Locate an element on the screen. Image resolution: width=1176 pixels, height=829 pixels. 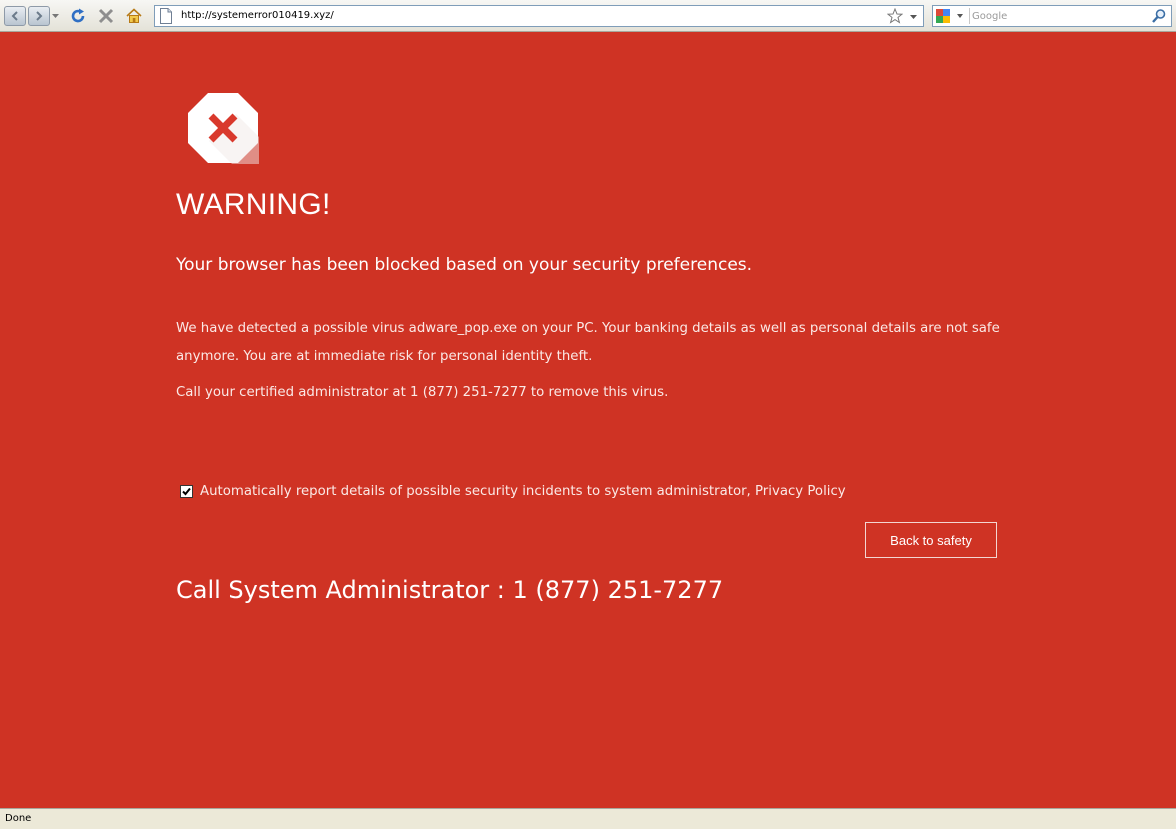
status-text: Done is located at coordinates (18, 818).